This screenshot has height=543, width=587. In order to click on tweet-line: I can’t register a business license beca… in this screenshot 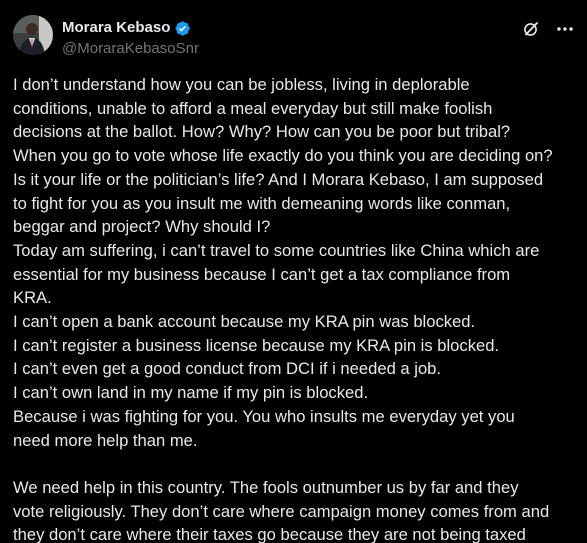, I will do `click(256, 345)`.